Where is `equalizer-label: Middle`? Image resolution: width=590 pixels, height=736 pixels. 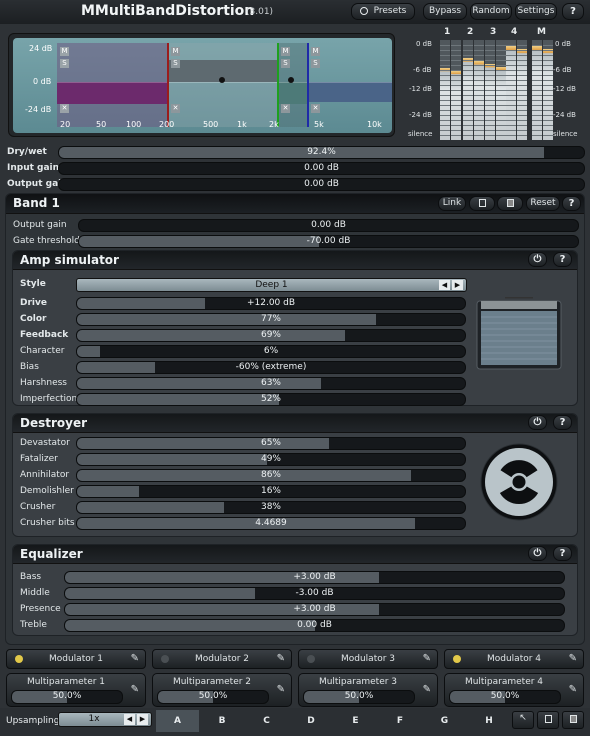
equalizer-label: Middle is located at coordinates (35, 593).